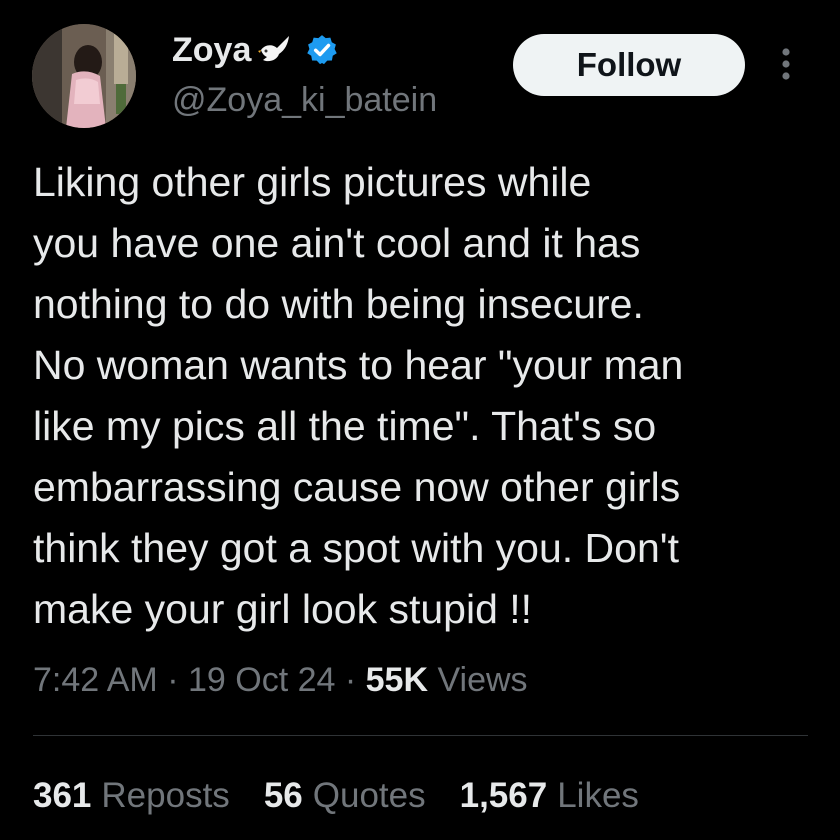 The width and height of the screenshot is (840, 840). What do you see at coordinates (420, 735) in the screenshot?
I see `divider` at bounding box center [420, 735].